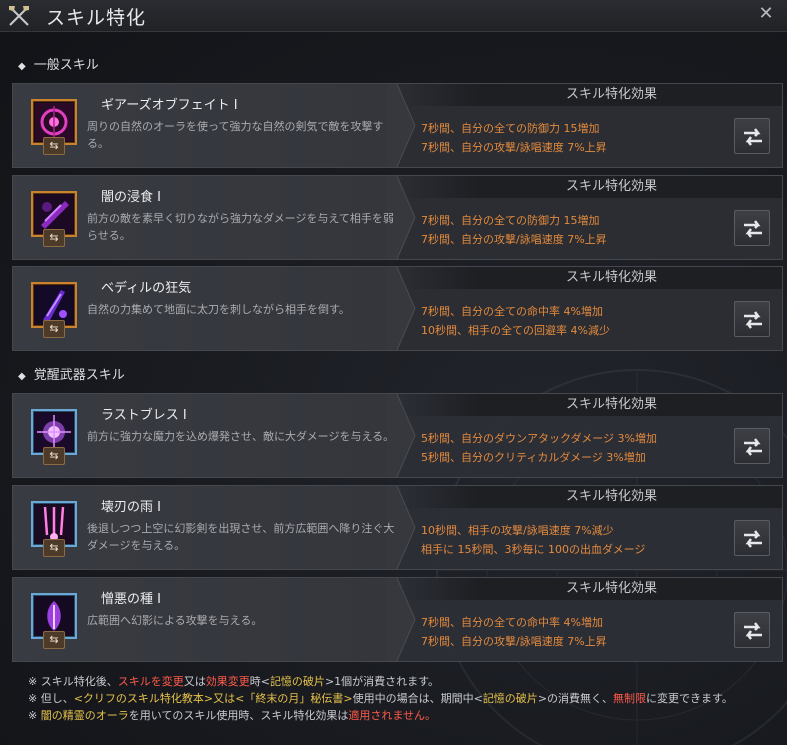  Describe the element at coordinates (131, 197) in the screenshot. I see `skill-name: 闇の浸食 I` at that location.